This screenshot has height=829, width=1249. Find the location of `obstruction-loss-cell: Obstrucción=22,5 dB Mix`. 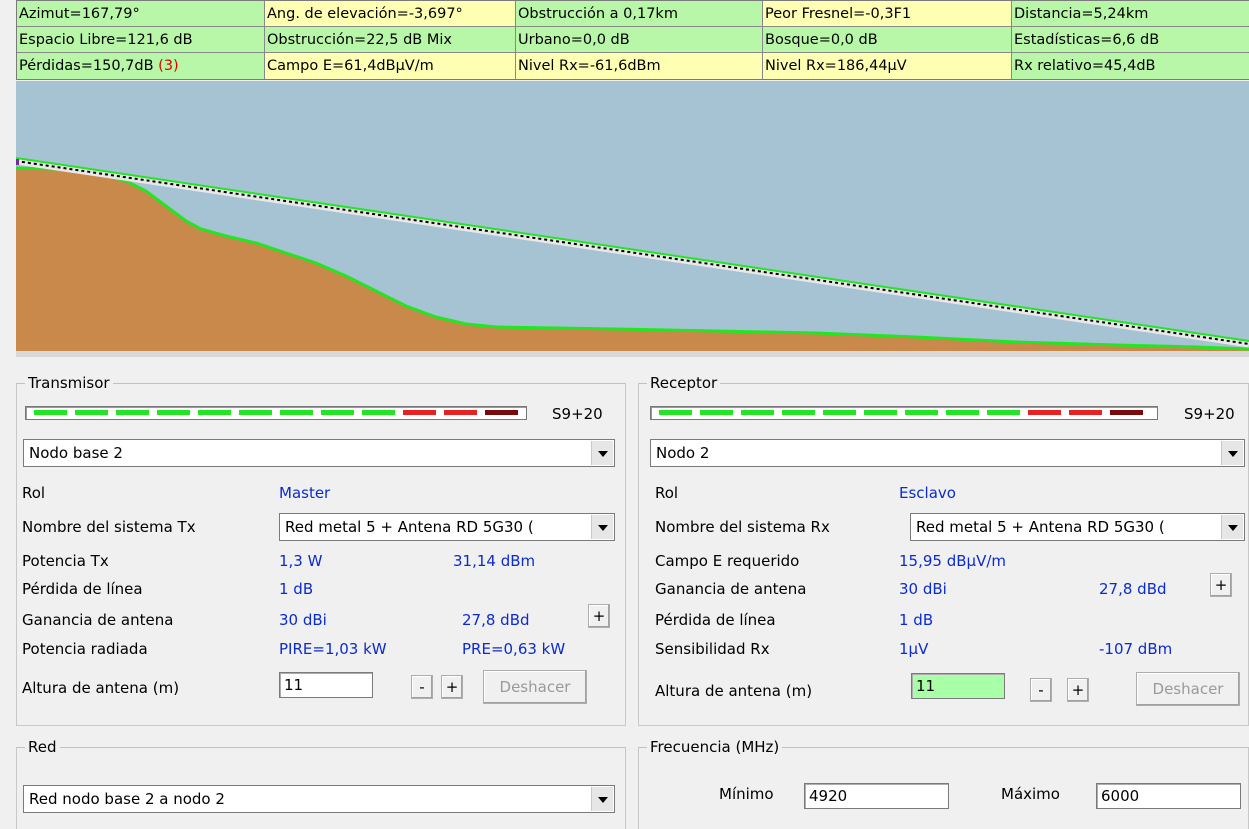

obstruction-loss-cell: Obstrucción=22,5 dB Mix is located at coordinates (390, 39).